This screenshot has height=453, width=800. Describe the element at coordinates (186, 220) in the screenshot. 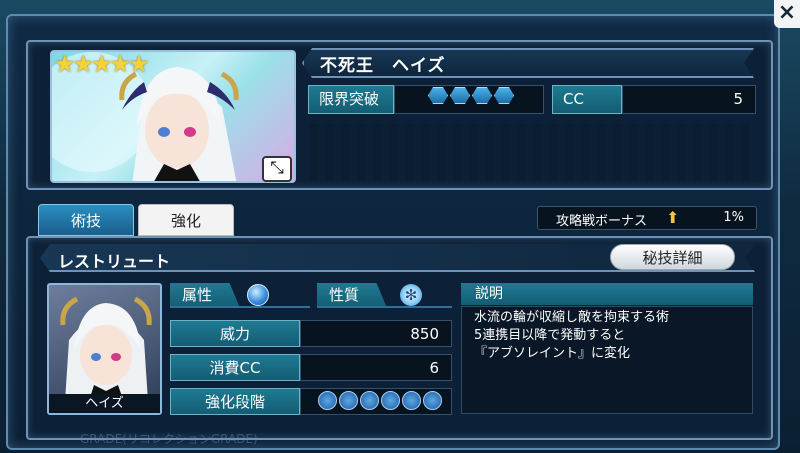

I see `tab-enhance: 強化` at that location.